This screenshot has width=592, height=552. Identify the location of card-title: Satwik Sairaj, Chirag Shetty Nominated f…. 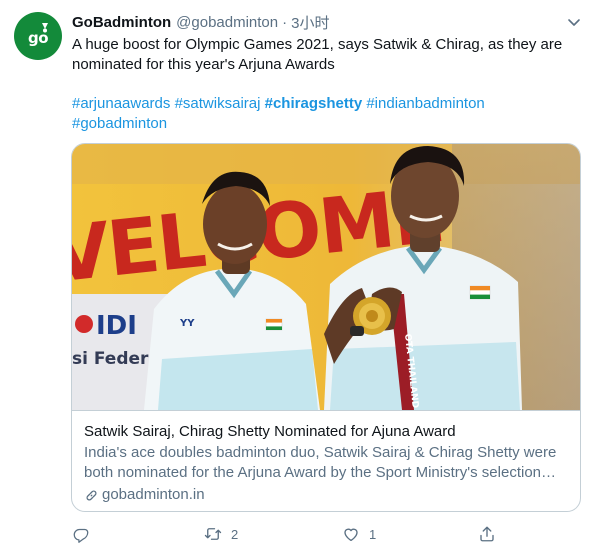
(326, 431).